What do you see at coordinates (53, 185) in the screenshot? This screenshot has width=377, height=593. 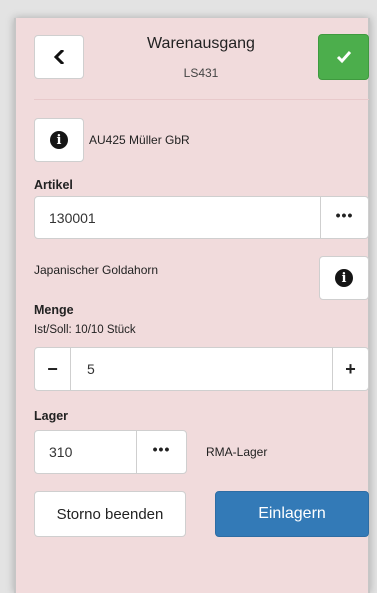 I see `artikel-label: Artikel` at bounding box center [53, 185].